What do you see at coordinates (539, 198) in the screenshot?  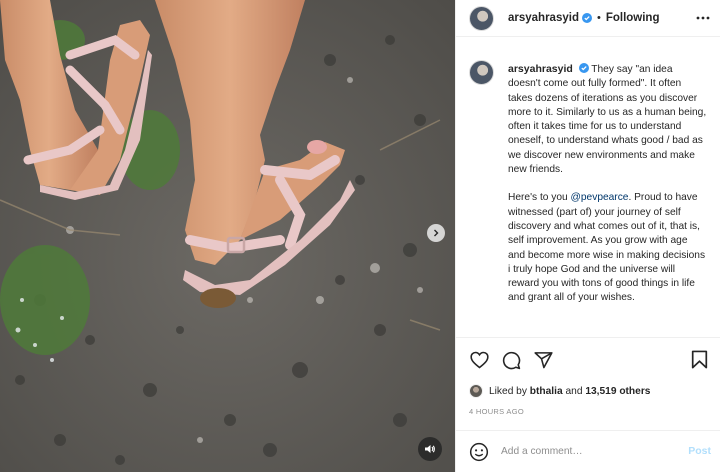 I see `caption-p2-text: Here's to you` at bounding box center [539, 198].